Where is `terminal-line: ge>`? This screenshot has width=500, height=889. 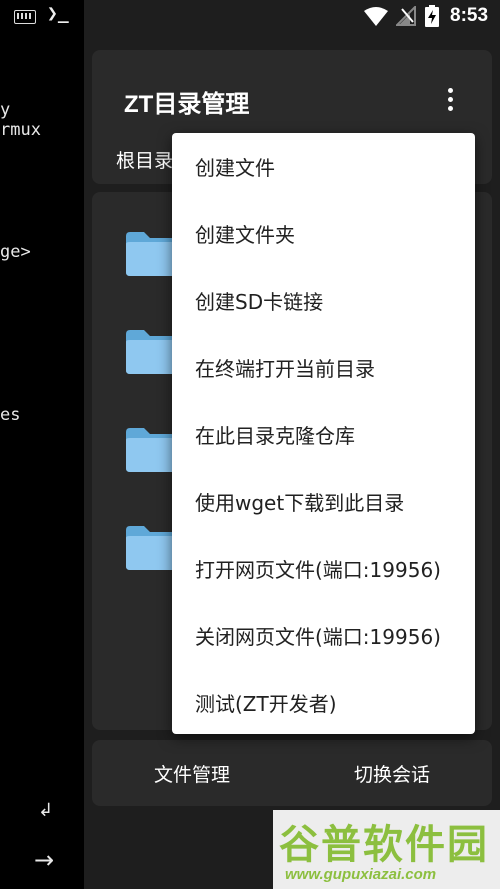 terminal-line: ge> is located at coordinates (15, 252).